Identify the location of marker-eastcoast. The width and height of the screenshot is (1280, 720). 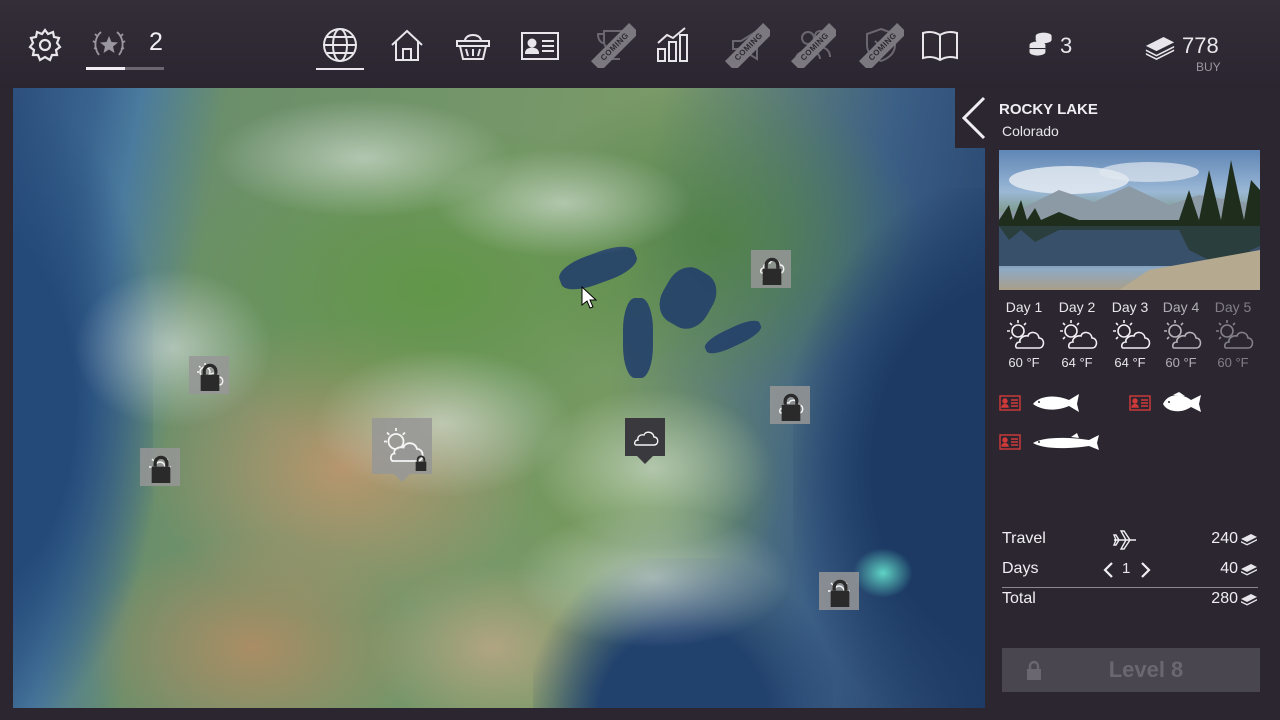
(790, 405).